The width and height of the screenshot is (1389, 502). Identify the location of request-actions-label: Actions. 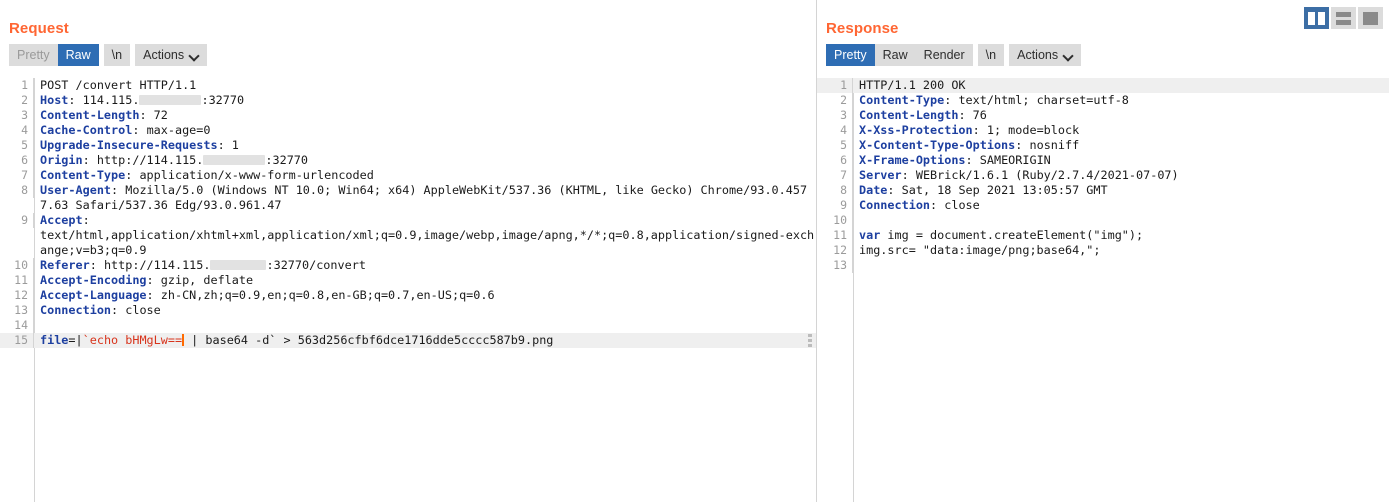
(164, 55).